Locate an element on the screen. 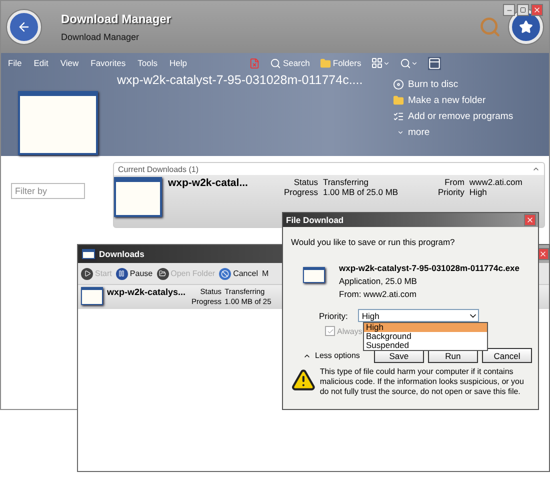  menu-item: Edit is located at coordinates (41, 63).